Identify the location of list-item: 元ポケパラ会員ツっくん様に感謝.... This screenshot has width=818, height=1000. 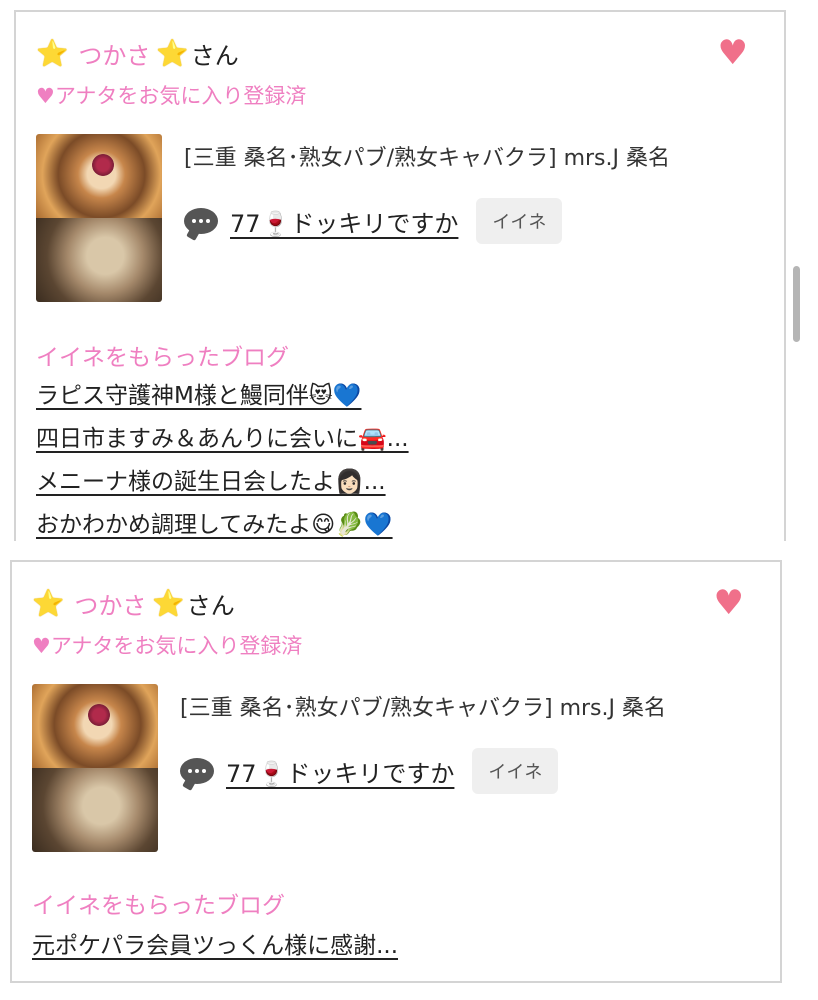
(215, 943).